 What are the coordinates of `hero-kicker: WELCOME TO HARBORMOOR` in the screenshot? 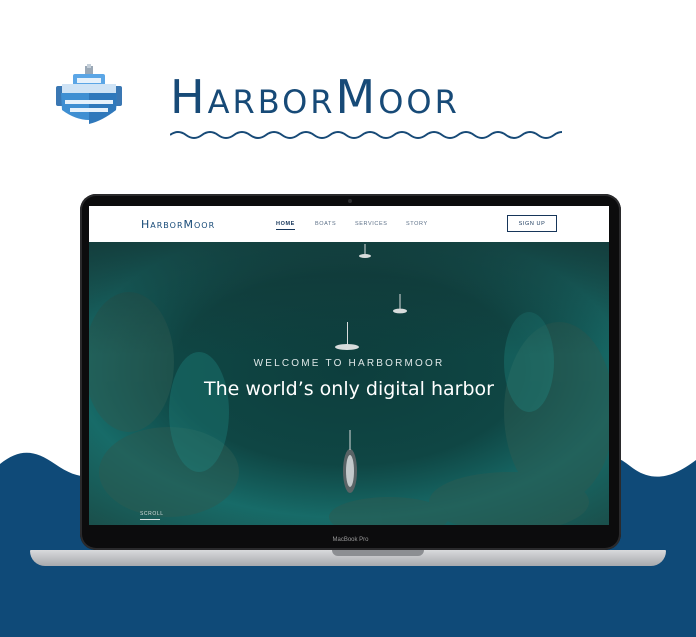 It's located at (349, 363).